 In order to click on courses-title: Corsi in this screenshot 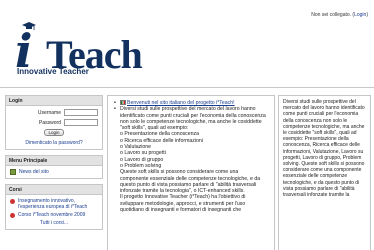, I will do `click(54, 190)`.